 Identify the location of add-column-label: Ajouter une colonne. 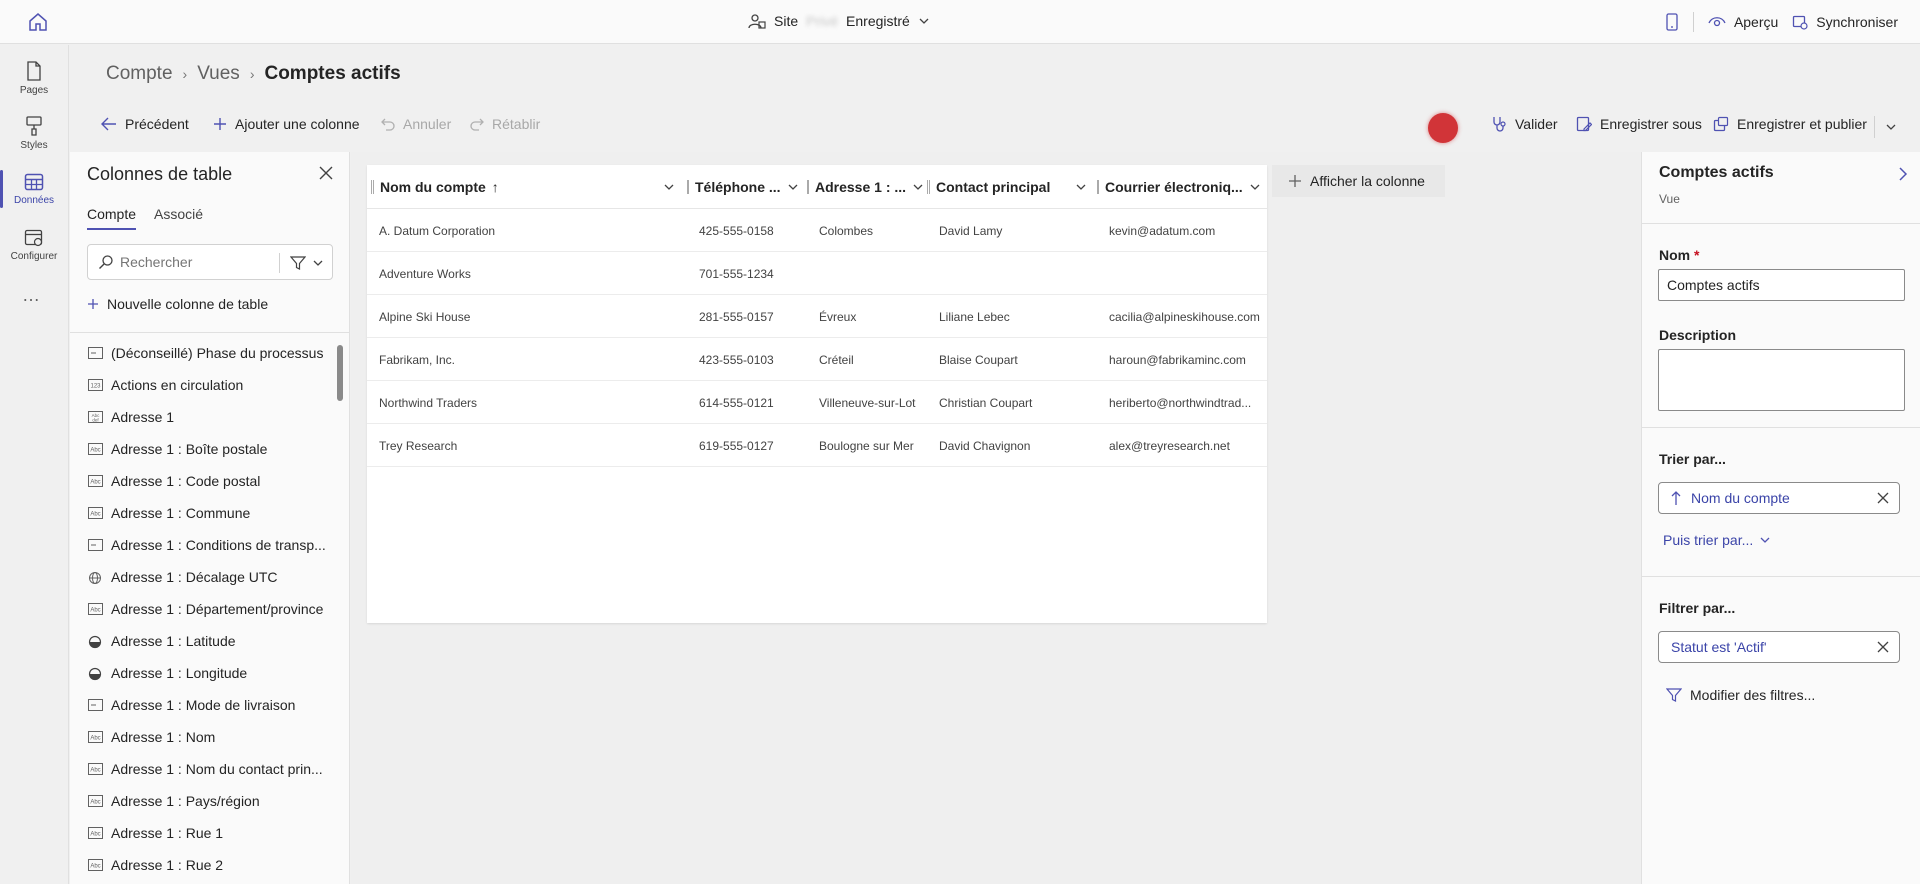
(297, 124).